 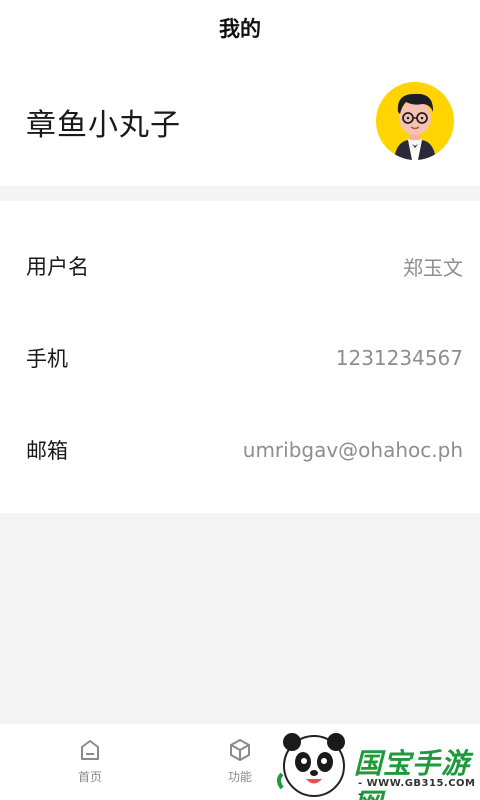 I want to click on phone-value: 1231234567, so click(x=399, y=358).